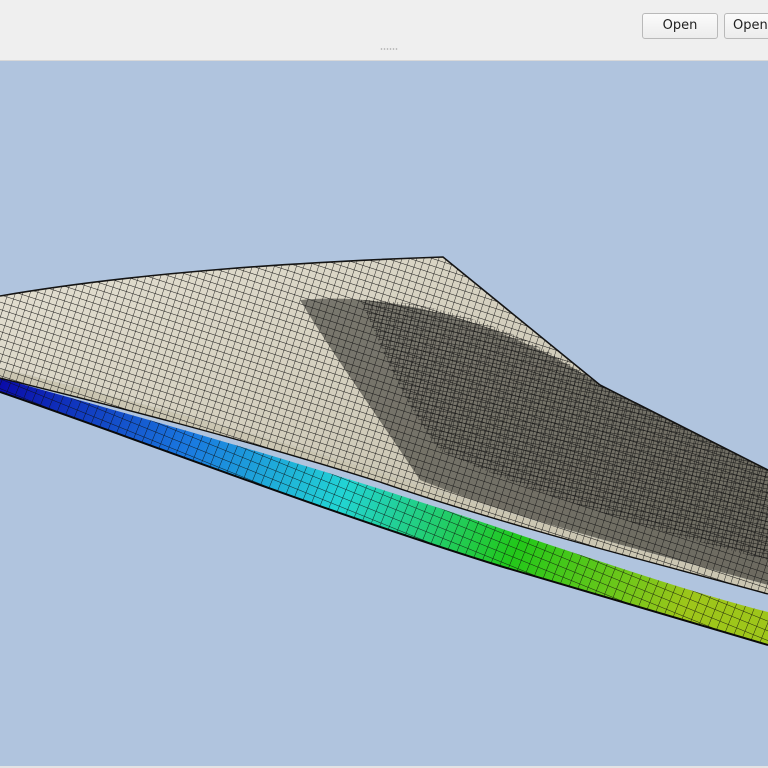  Describe the element at coordinates (746, 26) in the screenshot. I see `open-secondary-button: Open` at that location.